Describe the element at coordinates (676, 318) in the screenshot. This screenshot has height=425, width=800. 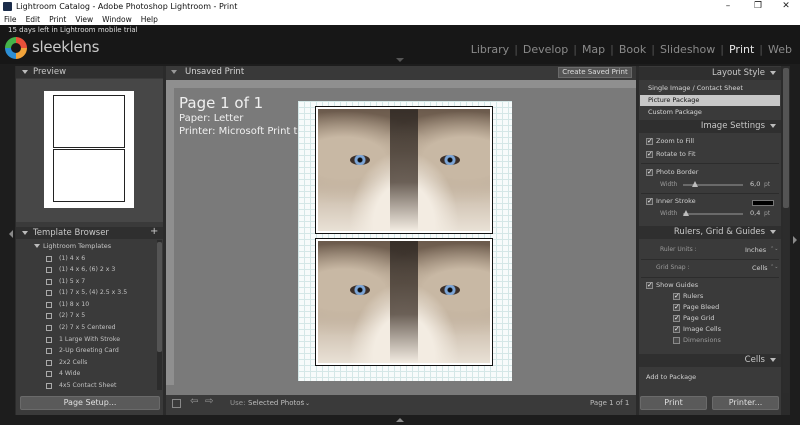
I see `page-grid-checkbox: ✓` at that location.